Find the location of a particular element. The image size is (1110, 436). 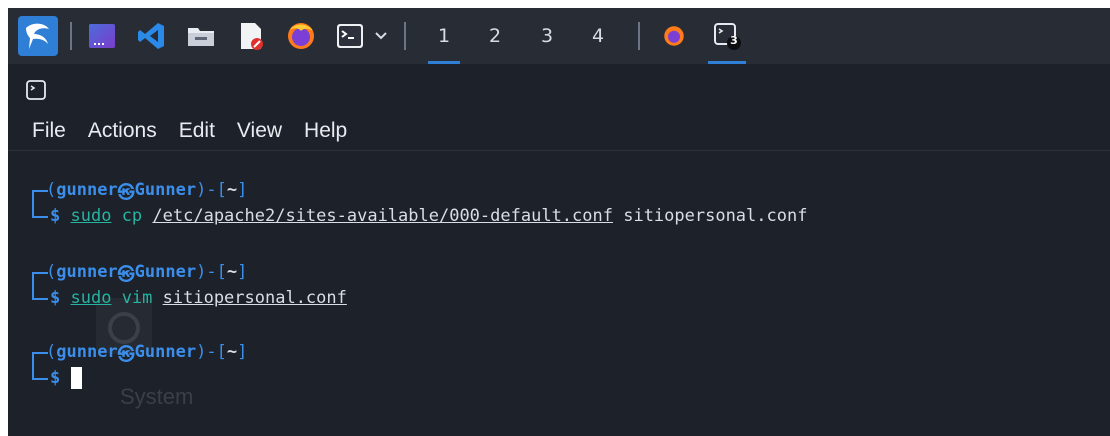

command-arg: sitiopersonal.conf is located at coordinates (710, 216).